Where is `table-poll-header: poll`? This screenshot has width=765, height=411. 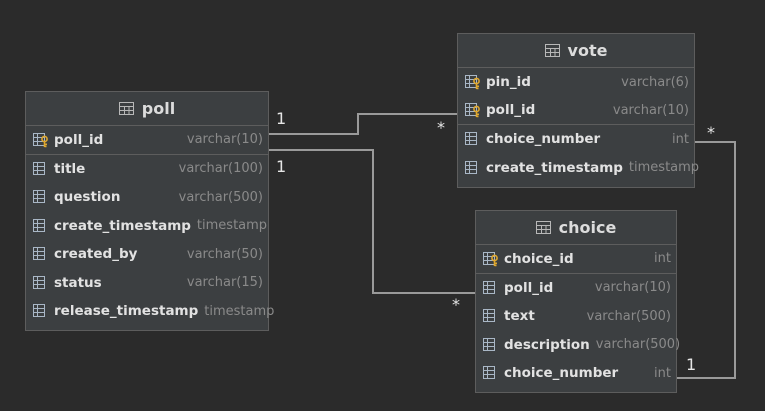 table-poll-header: poll is located at coordinates (147, 109).